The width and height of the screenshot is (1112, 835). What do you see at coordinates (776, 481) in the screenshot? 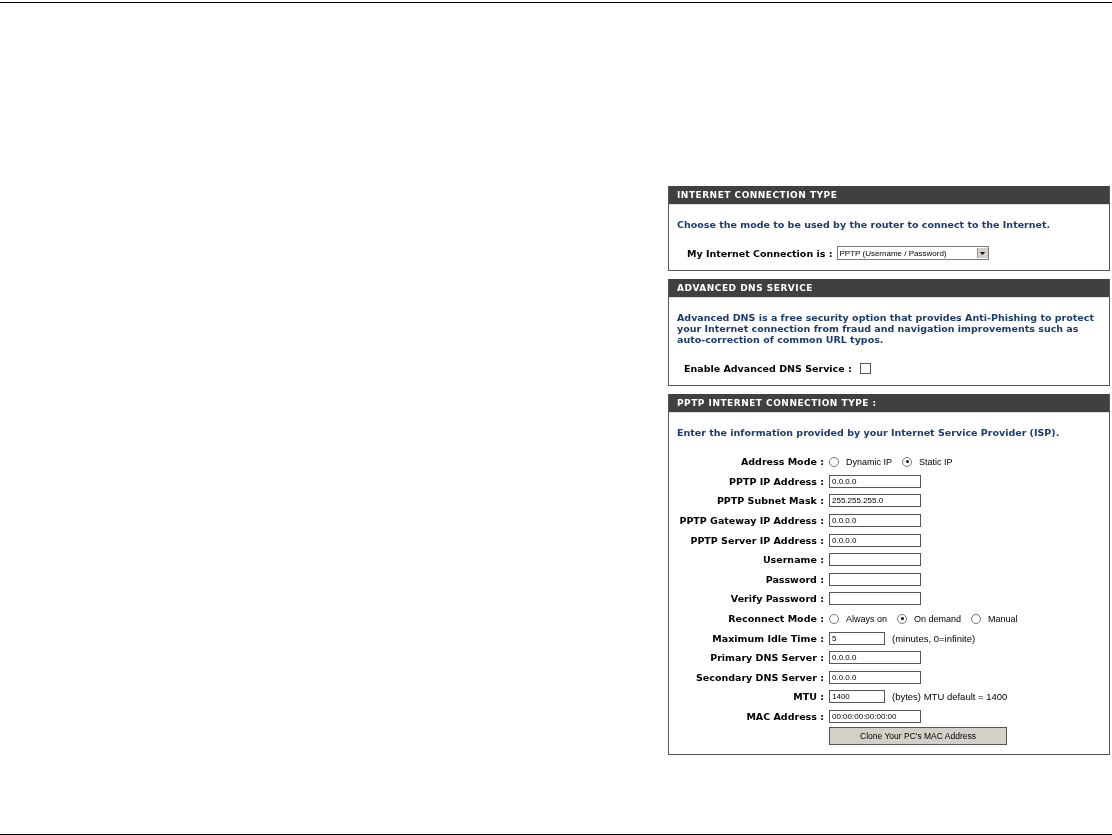
I see `field-label: PPTP IP Address :` at bounding box center [776, 481].